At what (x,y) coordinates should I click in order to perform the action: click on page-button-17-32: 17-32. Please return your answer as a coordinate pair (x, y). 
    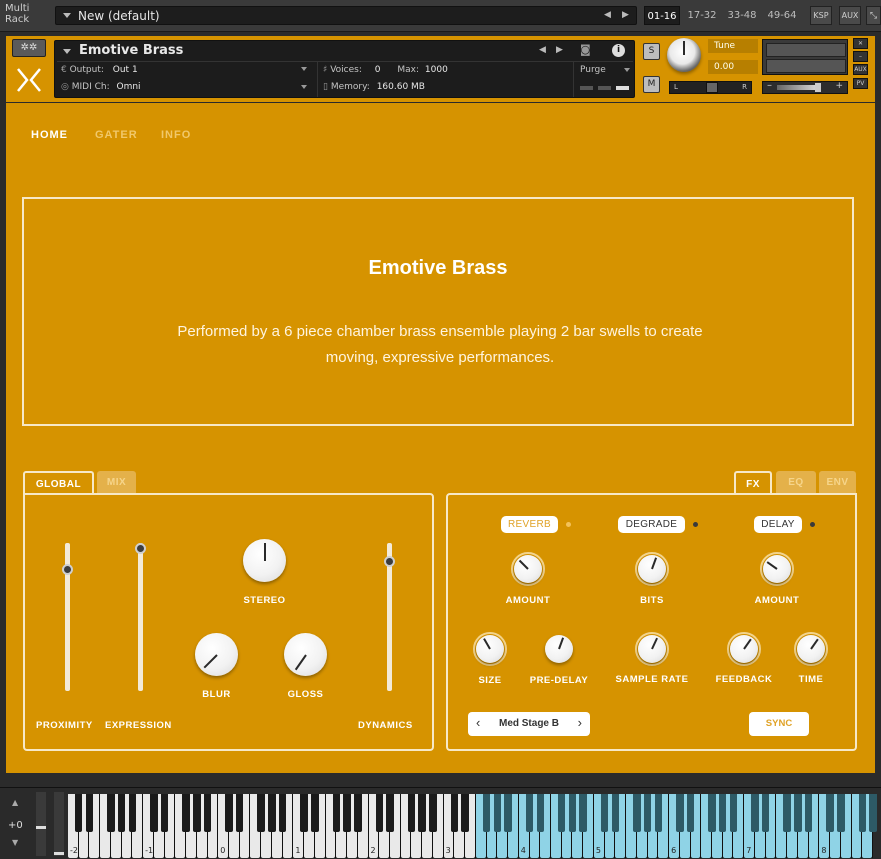
    Looking at the image, I should click on (702, 15).